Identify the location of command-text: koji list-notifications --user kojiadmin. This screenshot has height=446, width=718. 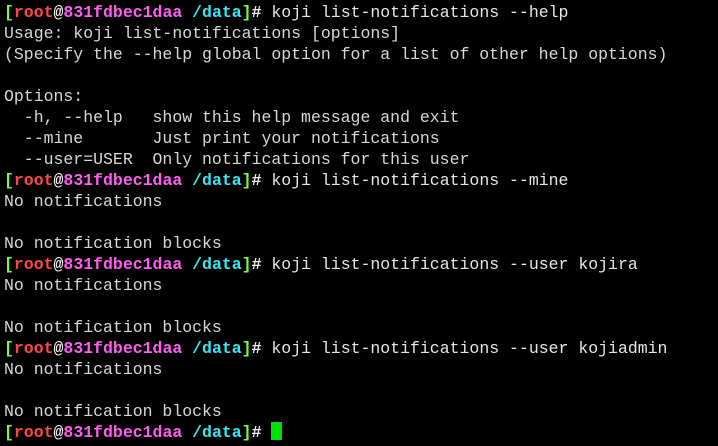
(464, 348).